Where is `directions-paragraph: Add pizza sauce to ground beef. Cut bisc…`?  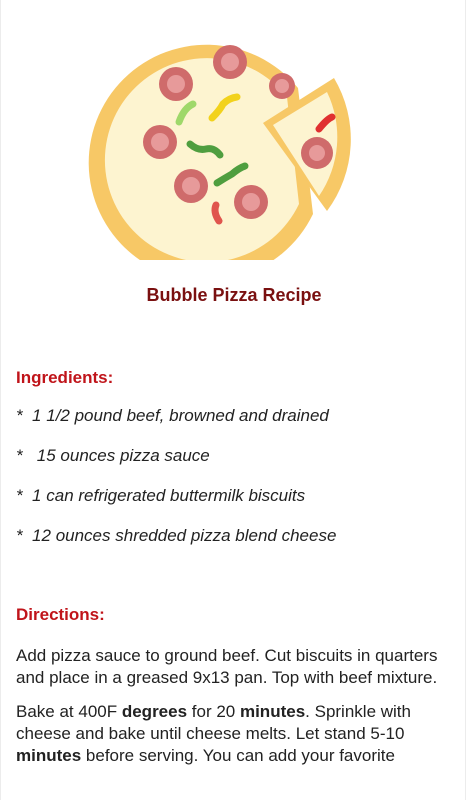
directions-paragraph: Add pizza sauce to ground beef. Cut bisc… is located at coordinates (227, 666).